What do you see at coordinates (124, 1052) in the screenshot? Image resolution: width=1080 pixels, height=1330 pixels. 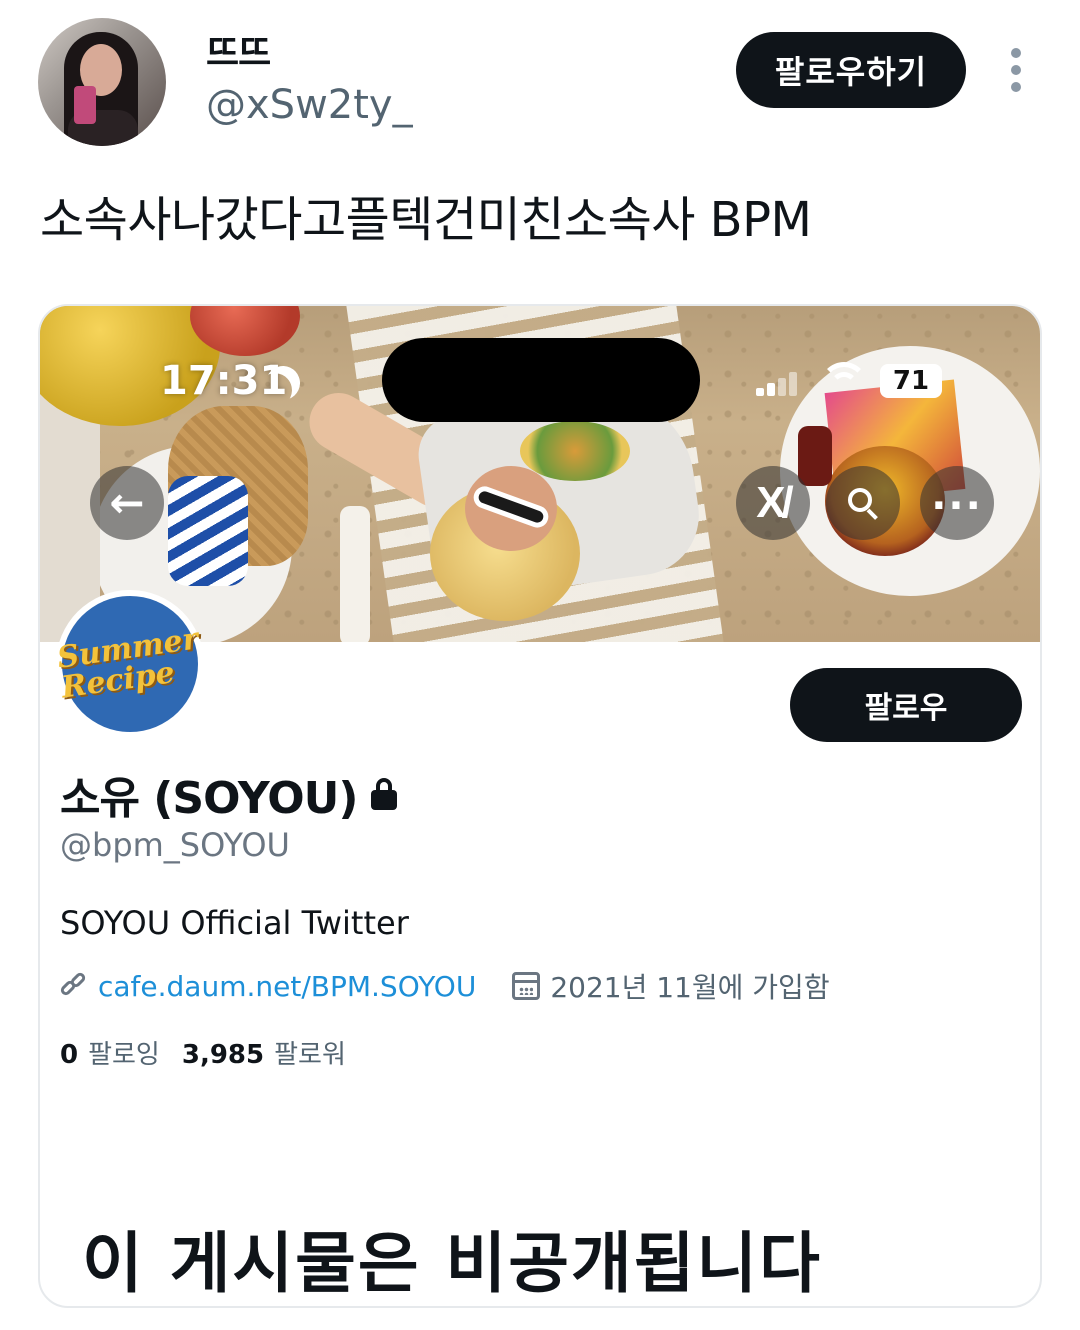 I see `following-label: 팔로잉` at bounding box center [124, 1052].